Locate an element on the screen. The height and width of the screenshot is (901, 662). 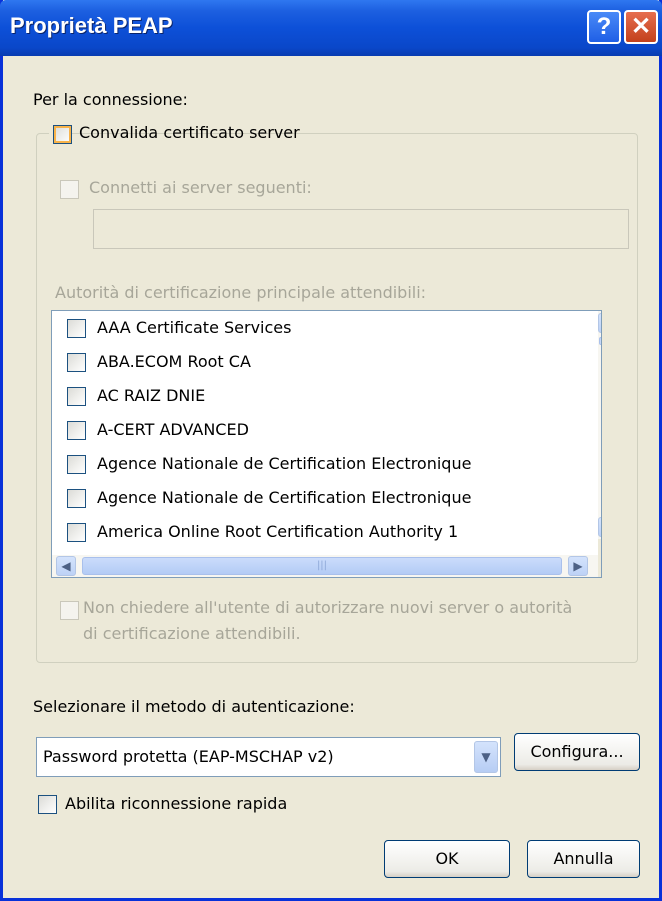
auth-method-select: Password protetta (EAP-MSCHAP v2) ▼ is located at coordinates (268, 757).